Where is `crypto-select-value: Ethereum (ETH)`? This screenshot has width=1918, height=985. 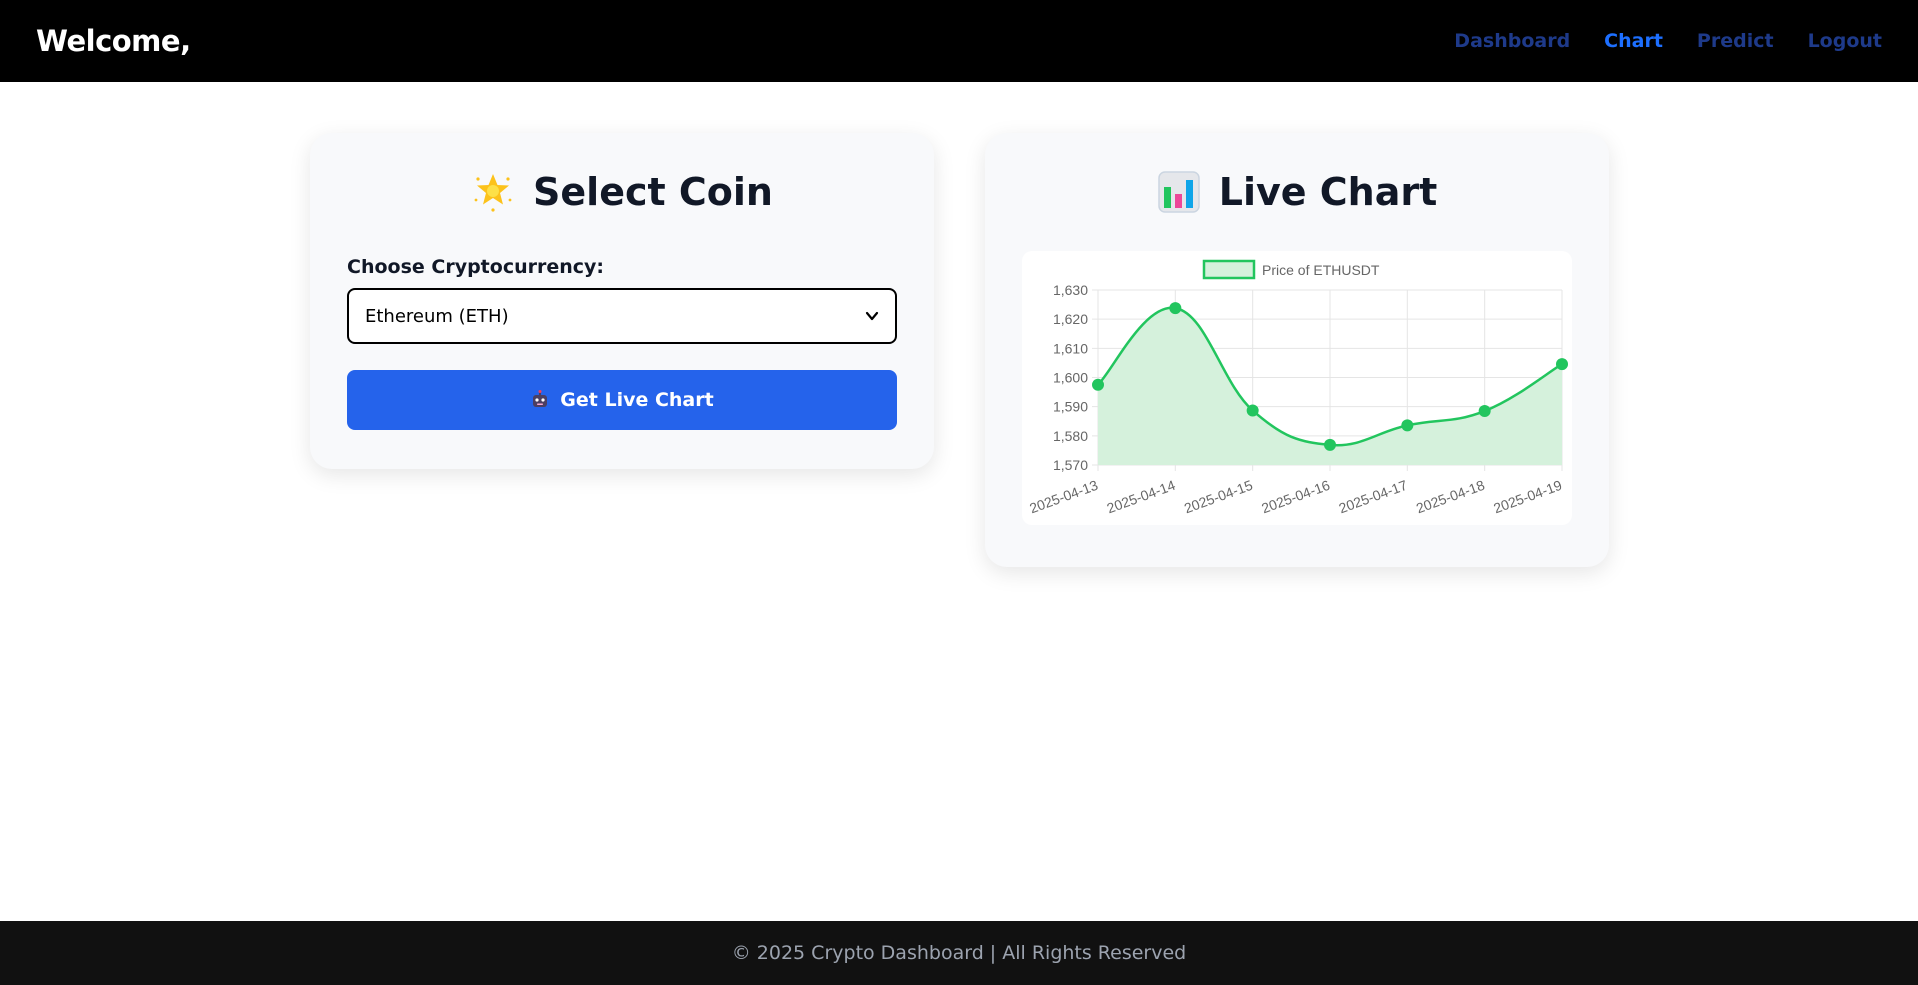
crypto-select-value: Ethereum (ETH) is located at coordinates (437, 316).